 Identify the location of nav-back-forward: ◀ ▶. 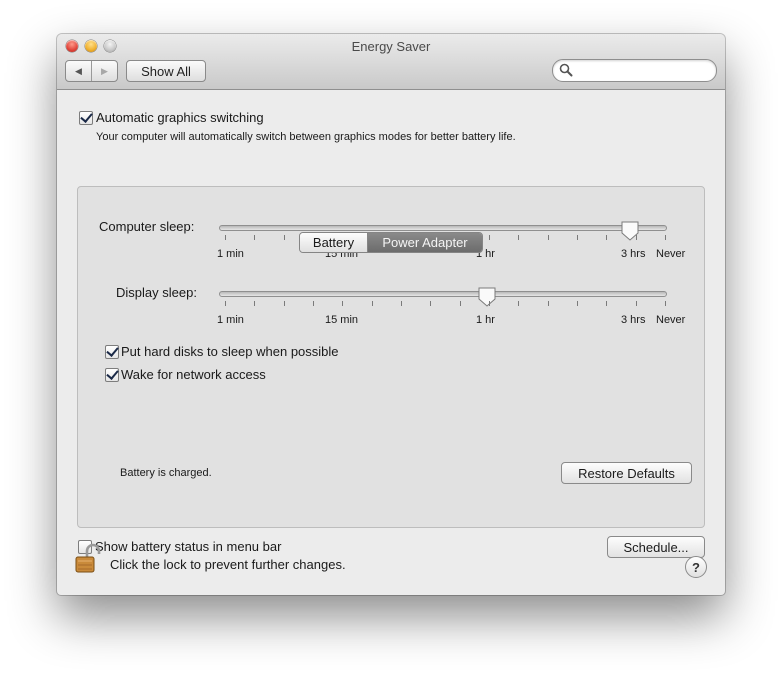
(91, 71).